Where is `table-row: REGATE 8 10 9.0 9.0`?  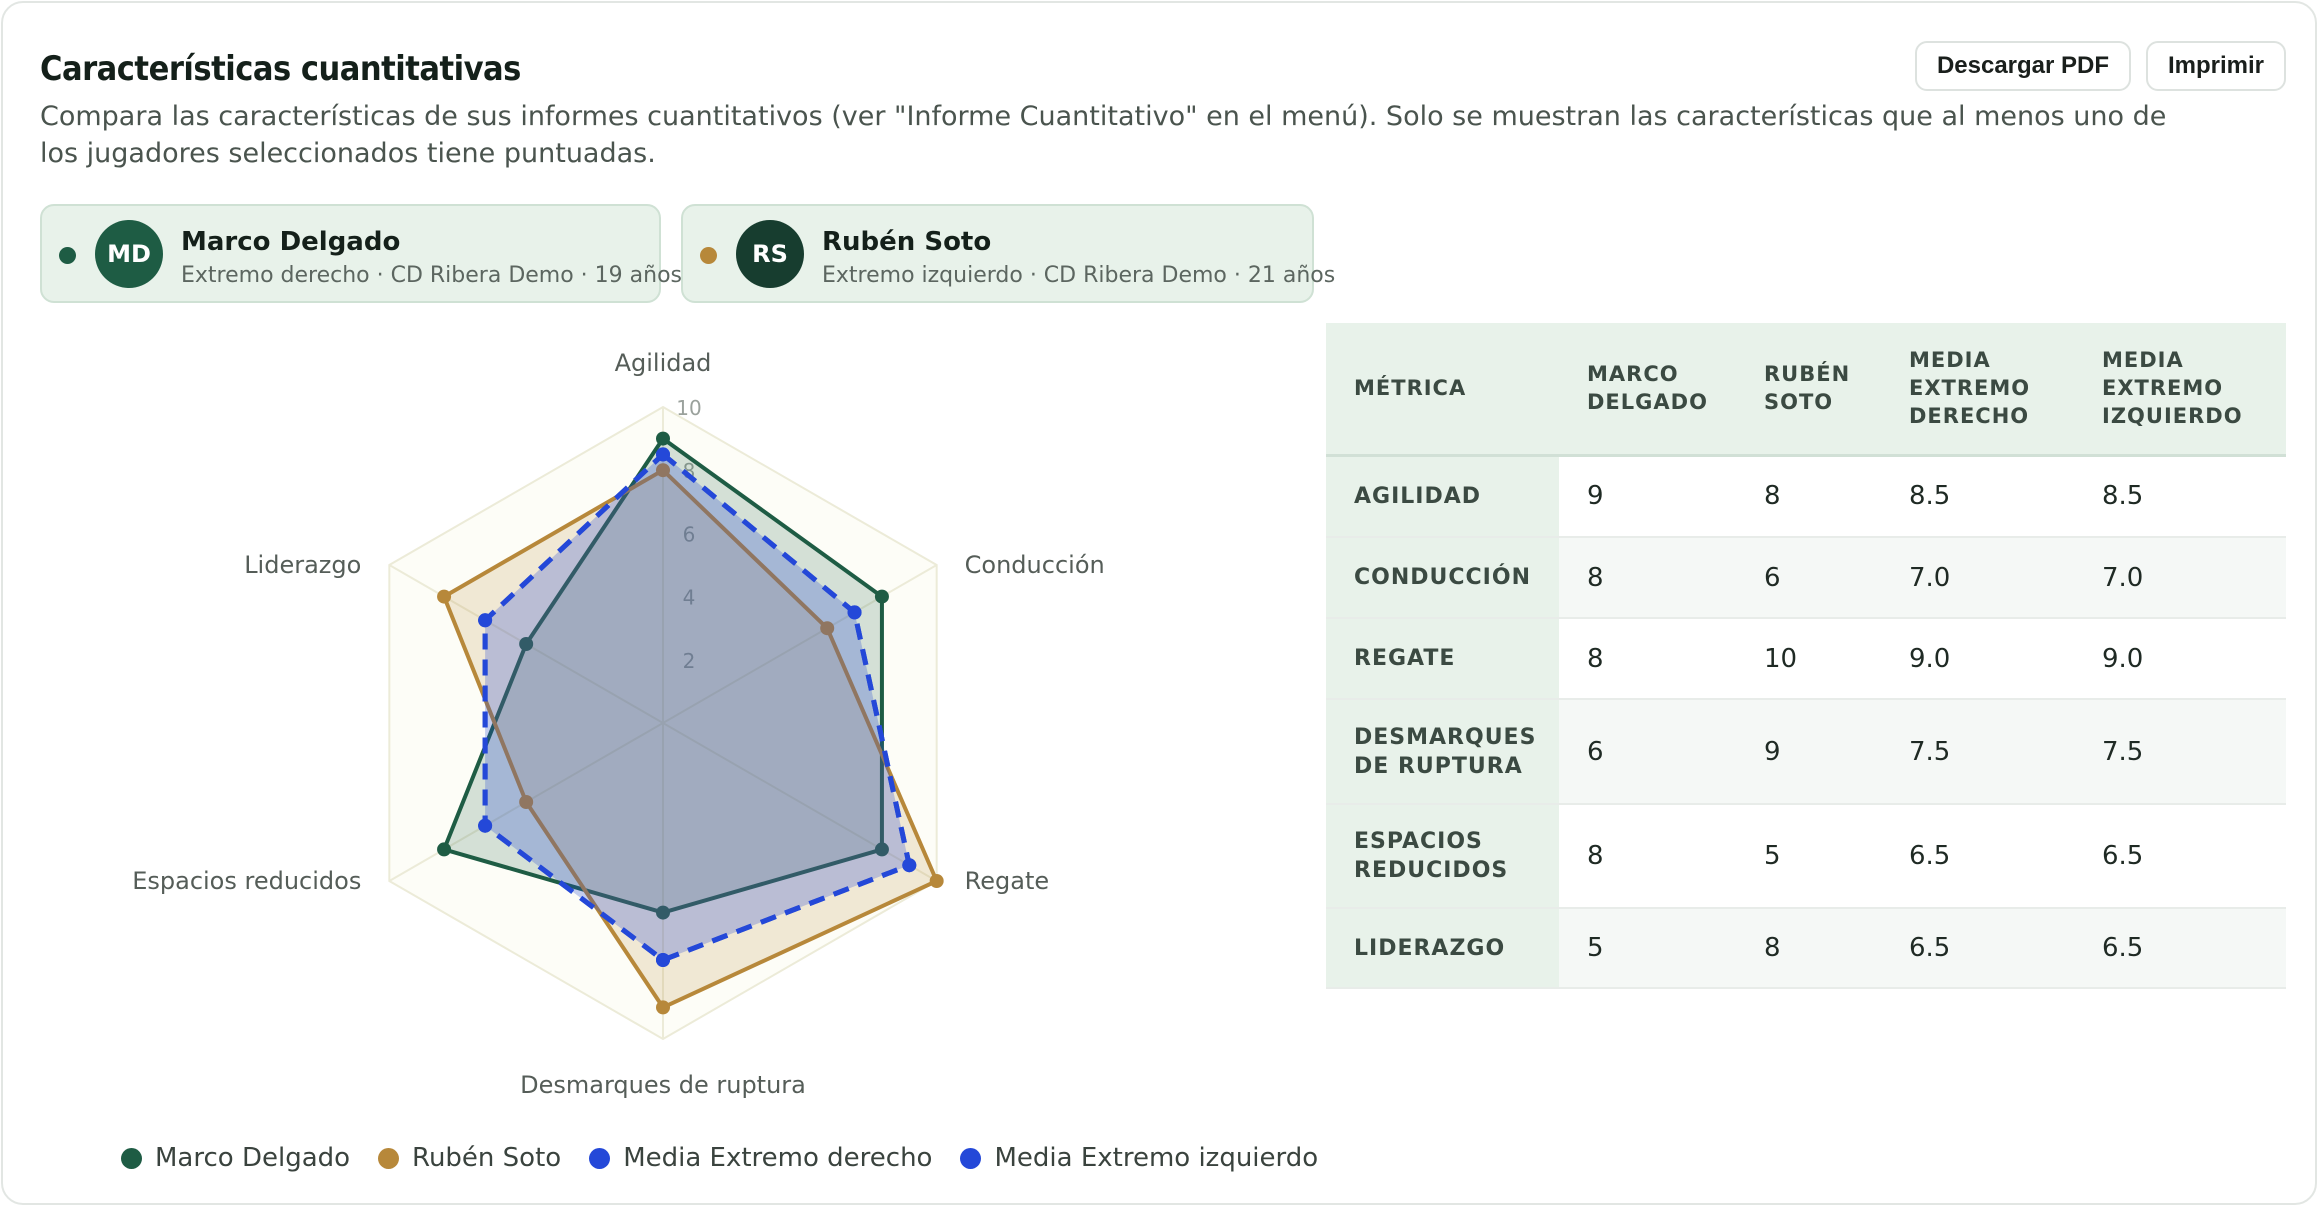
table-row: REGATE 8 10 9.0 9.0 is located at coordinates (1806, 659).